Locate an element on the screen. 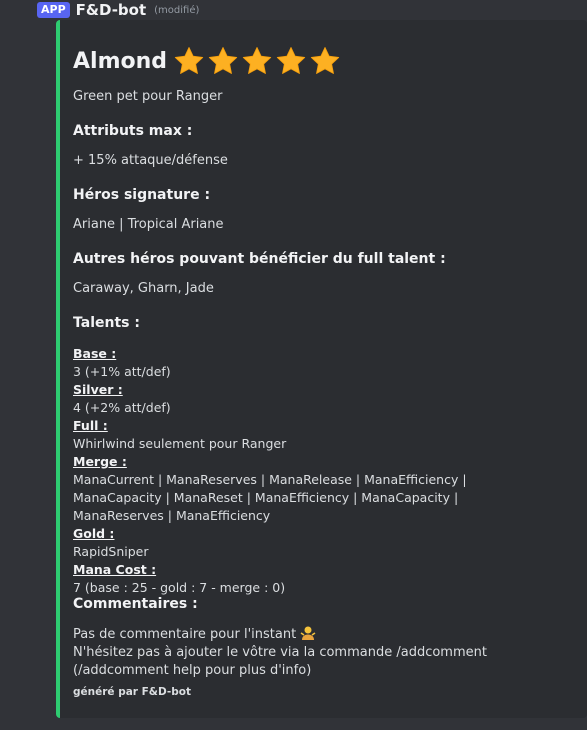 Image resolution: width=587 pixels, height=730 pixels. message-header: APP F&D-bot (modifié) is located at coordinates (118, 10).